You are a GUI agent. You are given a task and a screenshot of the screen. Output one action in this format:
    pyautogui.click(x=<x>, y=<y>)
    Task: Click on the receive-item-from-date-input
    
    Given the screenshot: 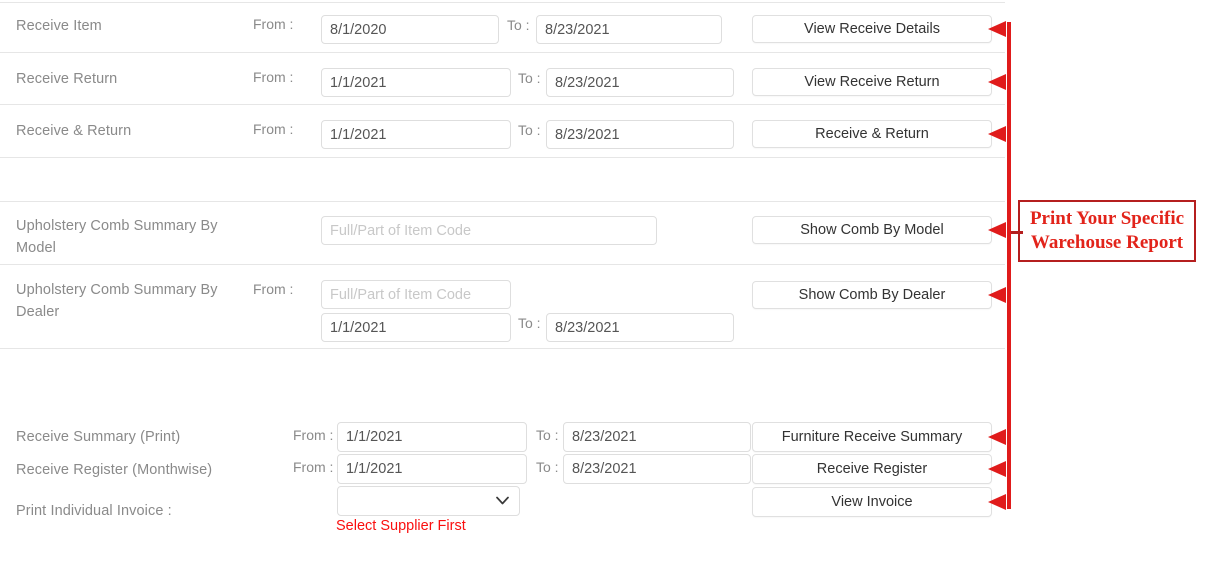 What is the action you would take?
    pyautogui.click(x=410, y=29)
    